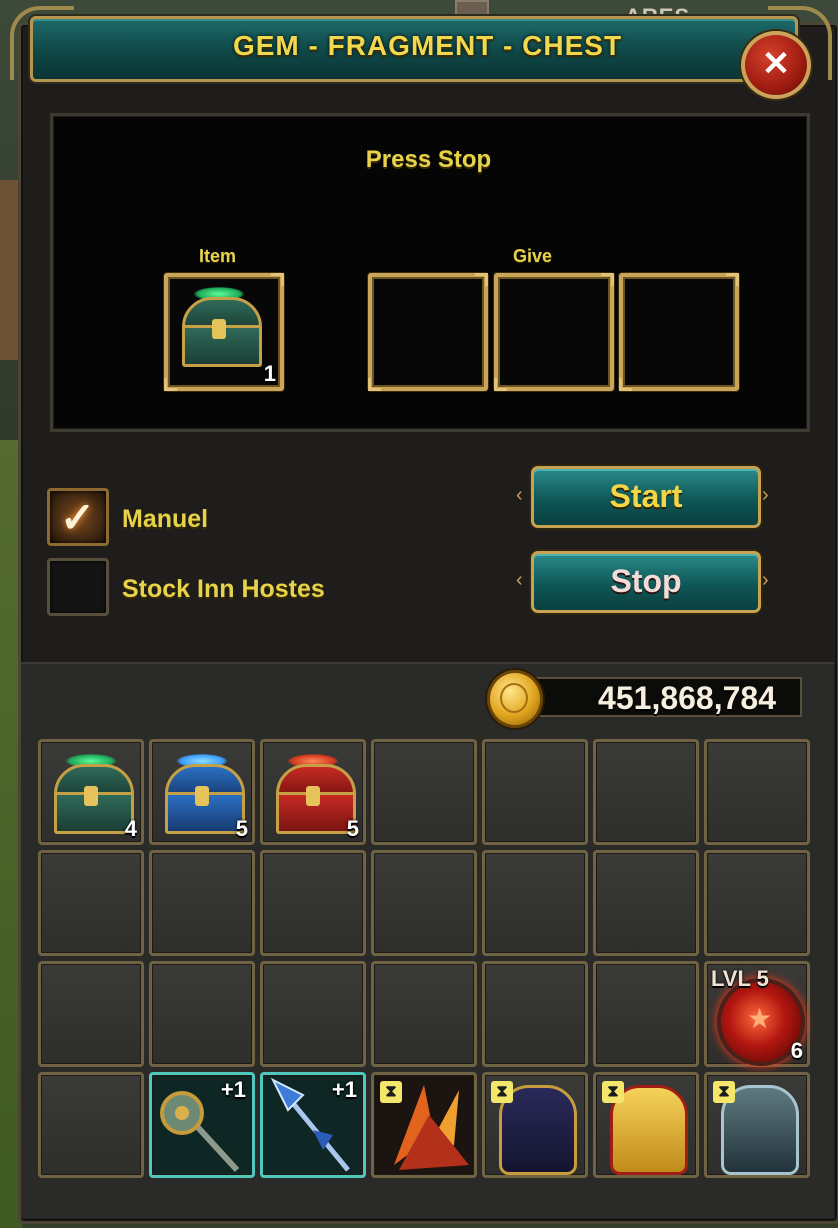 The image size is (838, 1228). What do you see at coordinates (765, 580) in the screenshot?
I see `stop-arrow-right-icon: ›` at bounding box center [765, 580].